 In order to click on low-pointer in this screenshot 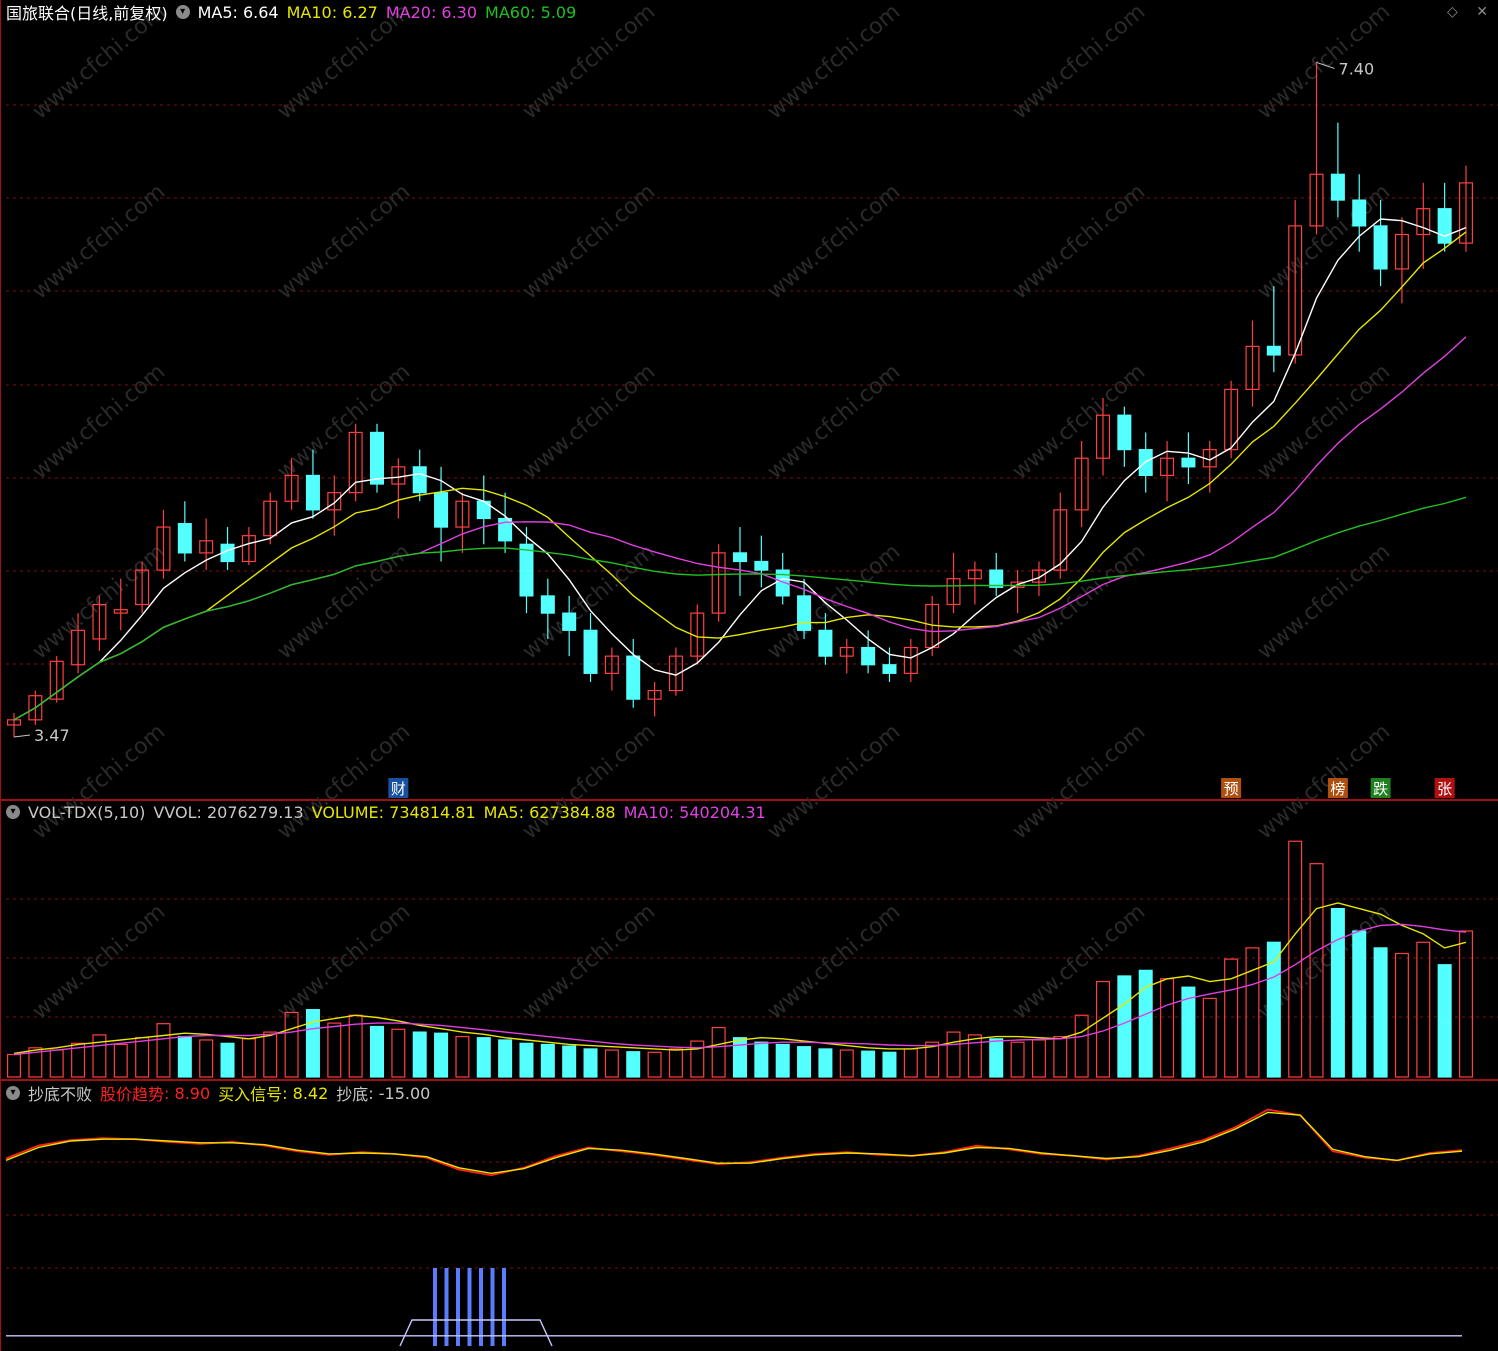, I will do `click(22, 736)`.